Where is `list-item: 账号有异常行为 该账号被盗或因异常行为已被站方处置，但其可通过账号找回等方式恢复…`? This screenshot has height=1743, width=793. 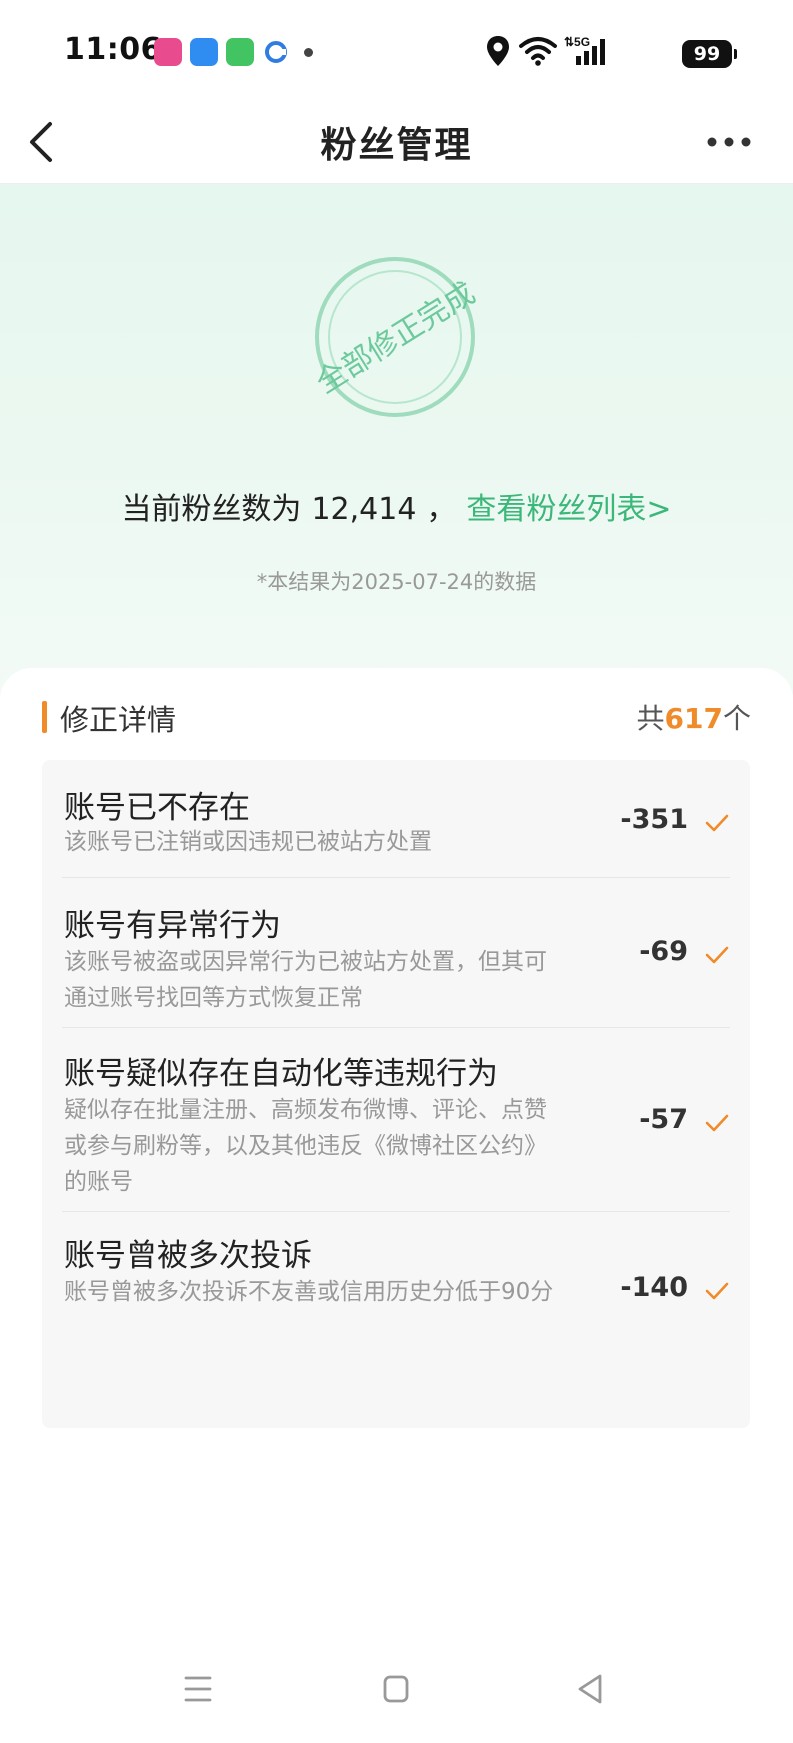
list-item: 账号有异常行为 该账号被盗或因异常行为已被站方处置，但其可通过账号找回等方式恢复… is located at coordinates (396, 953).